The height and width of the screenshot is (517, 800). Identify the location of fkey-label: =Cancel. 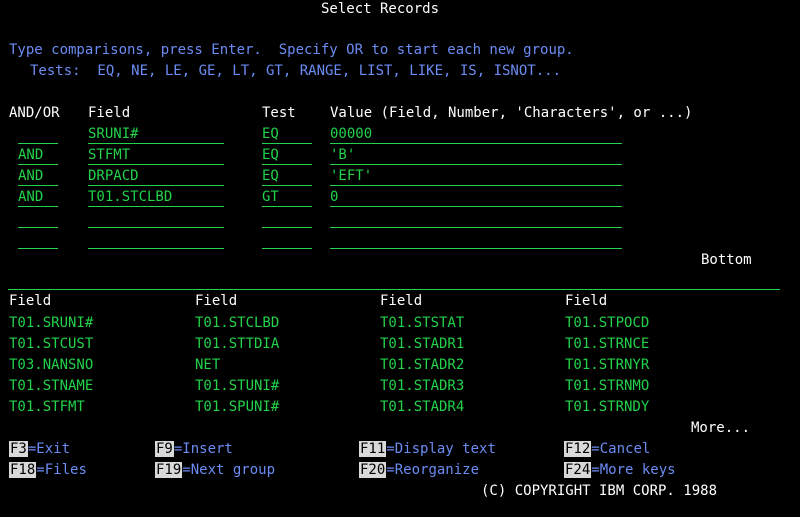
(621, 449).